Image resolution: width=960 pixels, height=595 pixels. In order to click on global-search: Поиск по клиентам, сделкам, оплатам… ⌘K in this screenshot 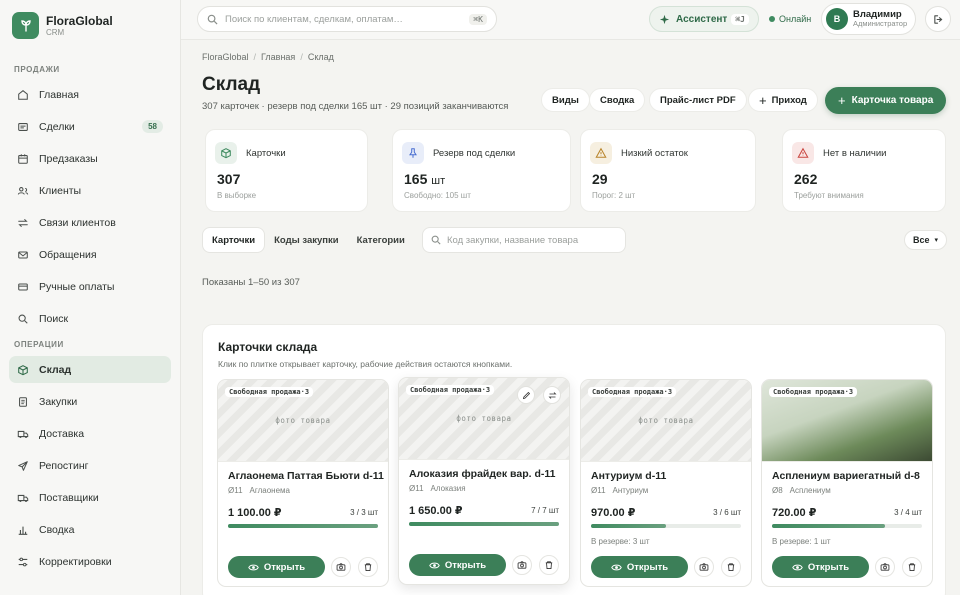, I will do `click(347, 19)`.